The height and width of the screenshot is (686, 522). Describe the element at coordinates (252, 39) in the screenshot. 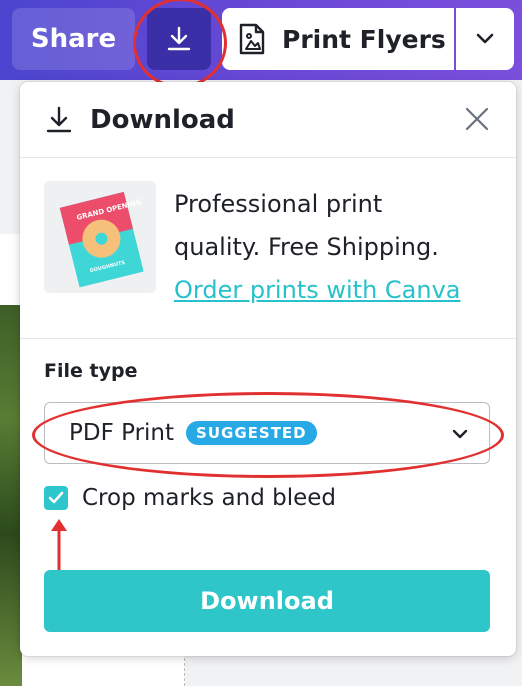

I see `print-document-icon` at that location.